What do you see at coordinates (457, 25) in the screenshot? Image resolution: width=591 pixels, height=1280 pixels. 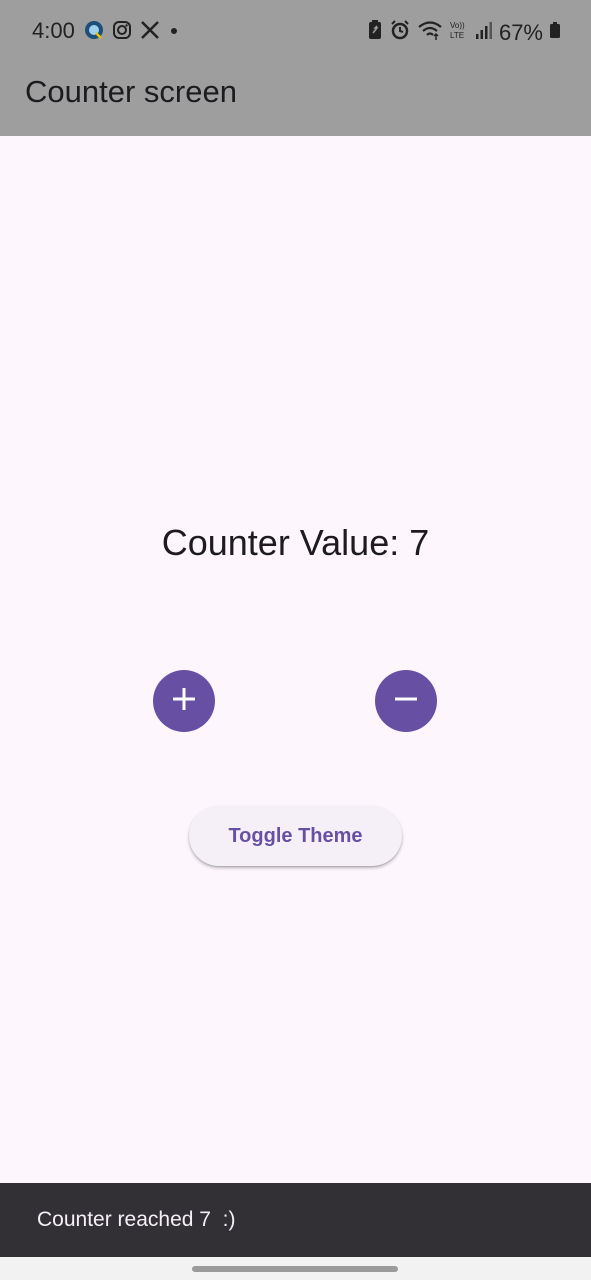 I see `svg-text: Vo))` at bounding box center [457, 25].